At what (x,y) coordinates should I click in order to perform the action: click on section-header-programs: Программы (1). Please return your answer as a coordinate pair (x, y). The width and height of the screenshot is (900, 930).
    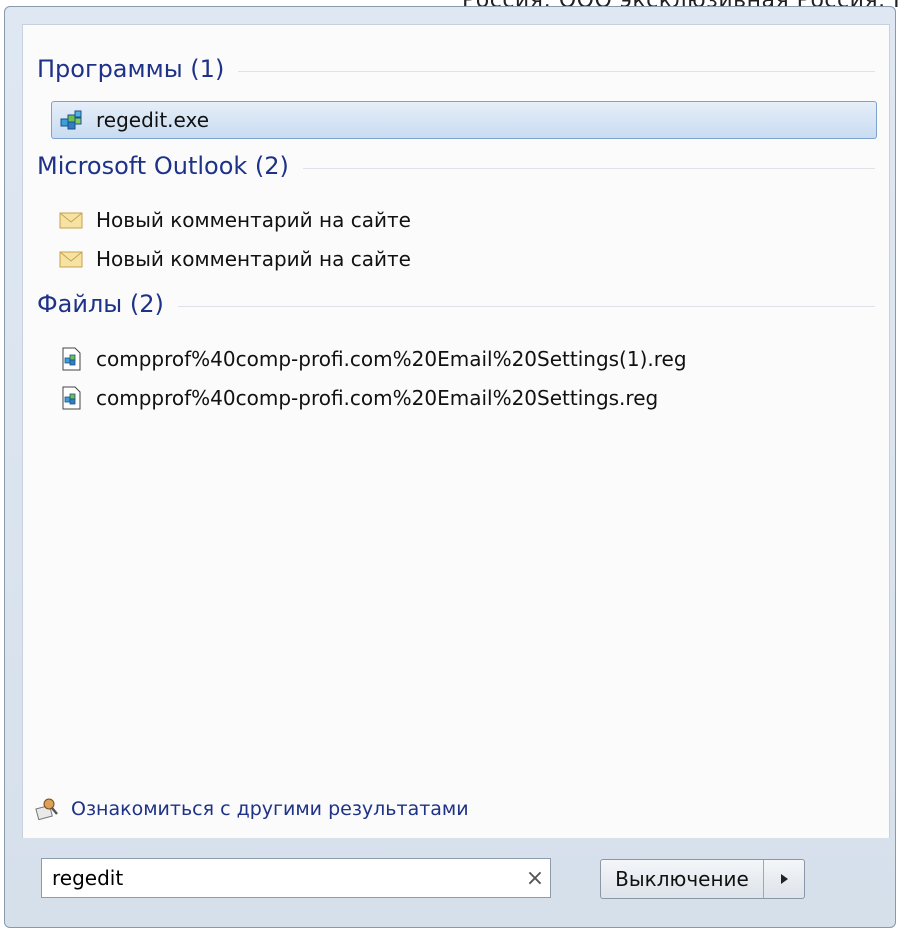
    Looking at the image, I should click on (456, 69).